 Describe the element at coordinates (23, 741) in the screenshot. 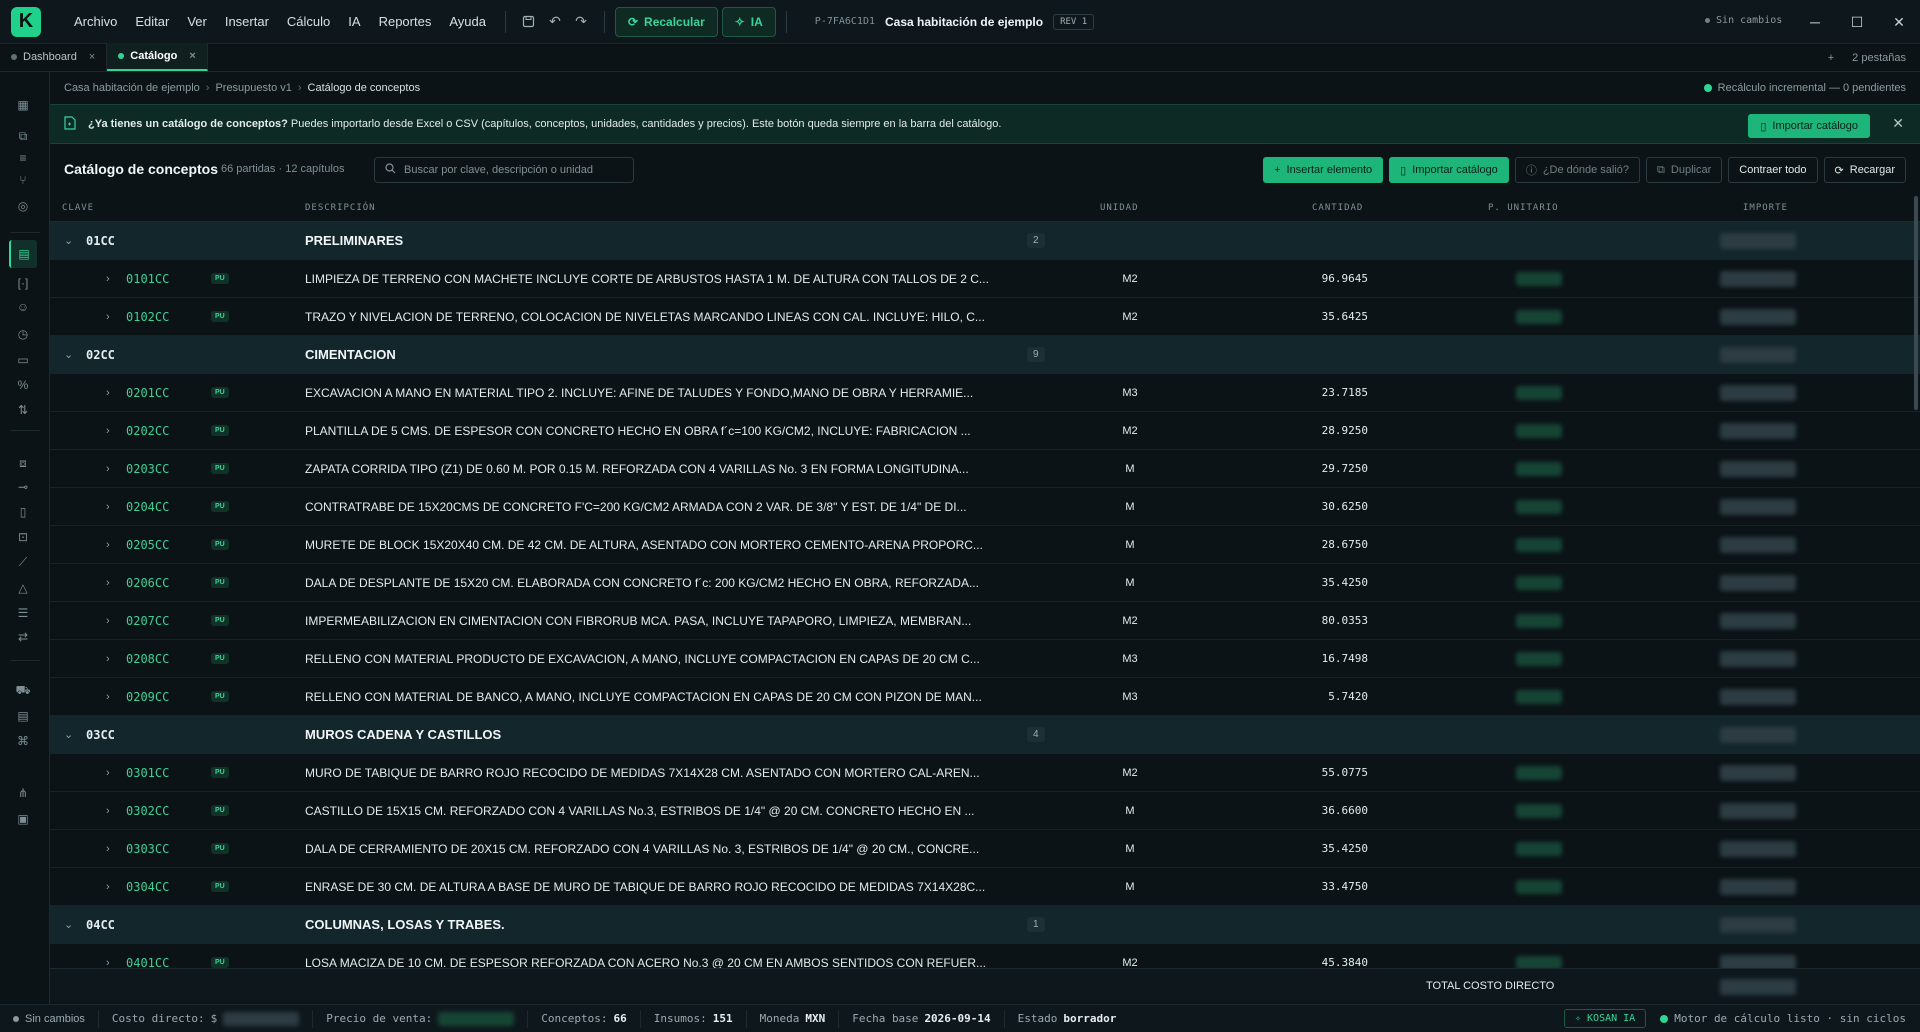

I see `network-icon: ⌘` at that location.